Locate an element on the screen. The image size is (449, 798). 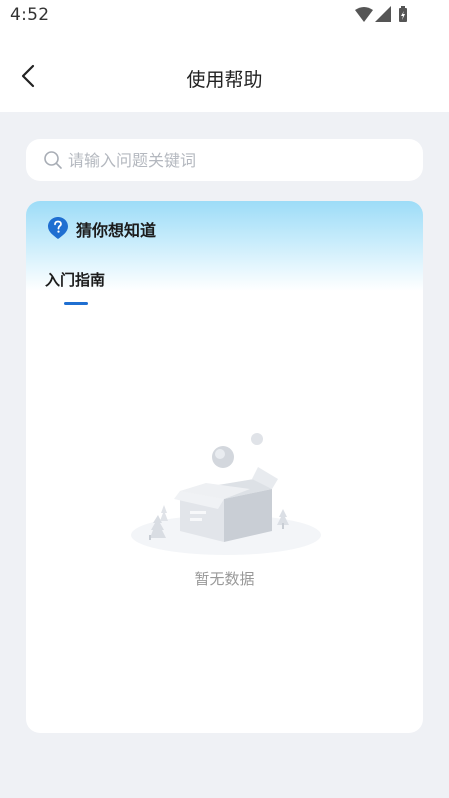
battery-icon is located at coordinates (403, 14).